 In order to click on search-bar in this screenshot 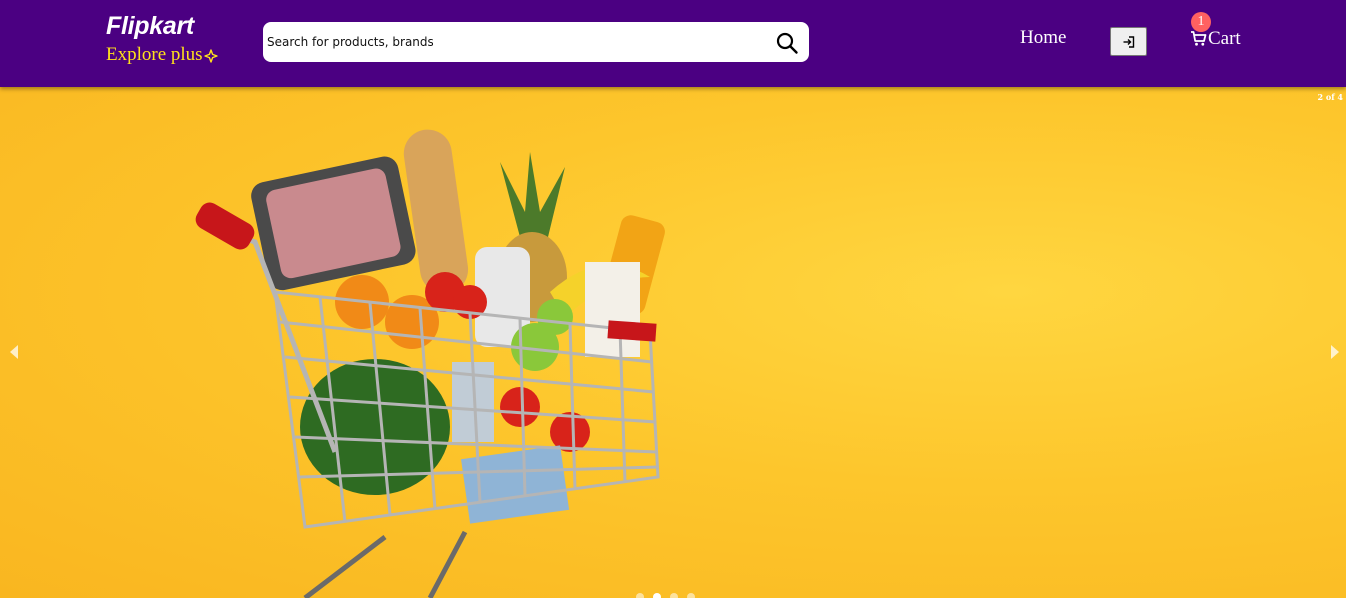, I will do `click(536, 42)`.